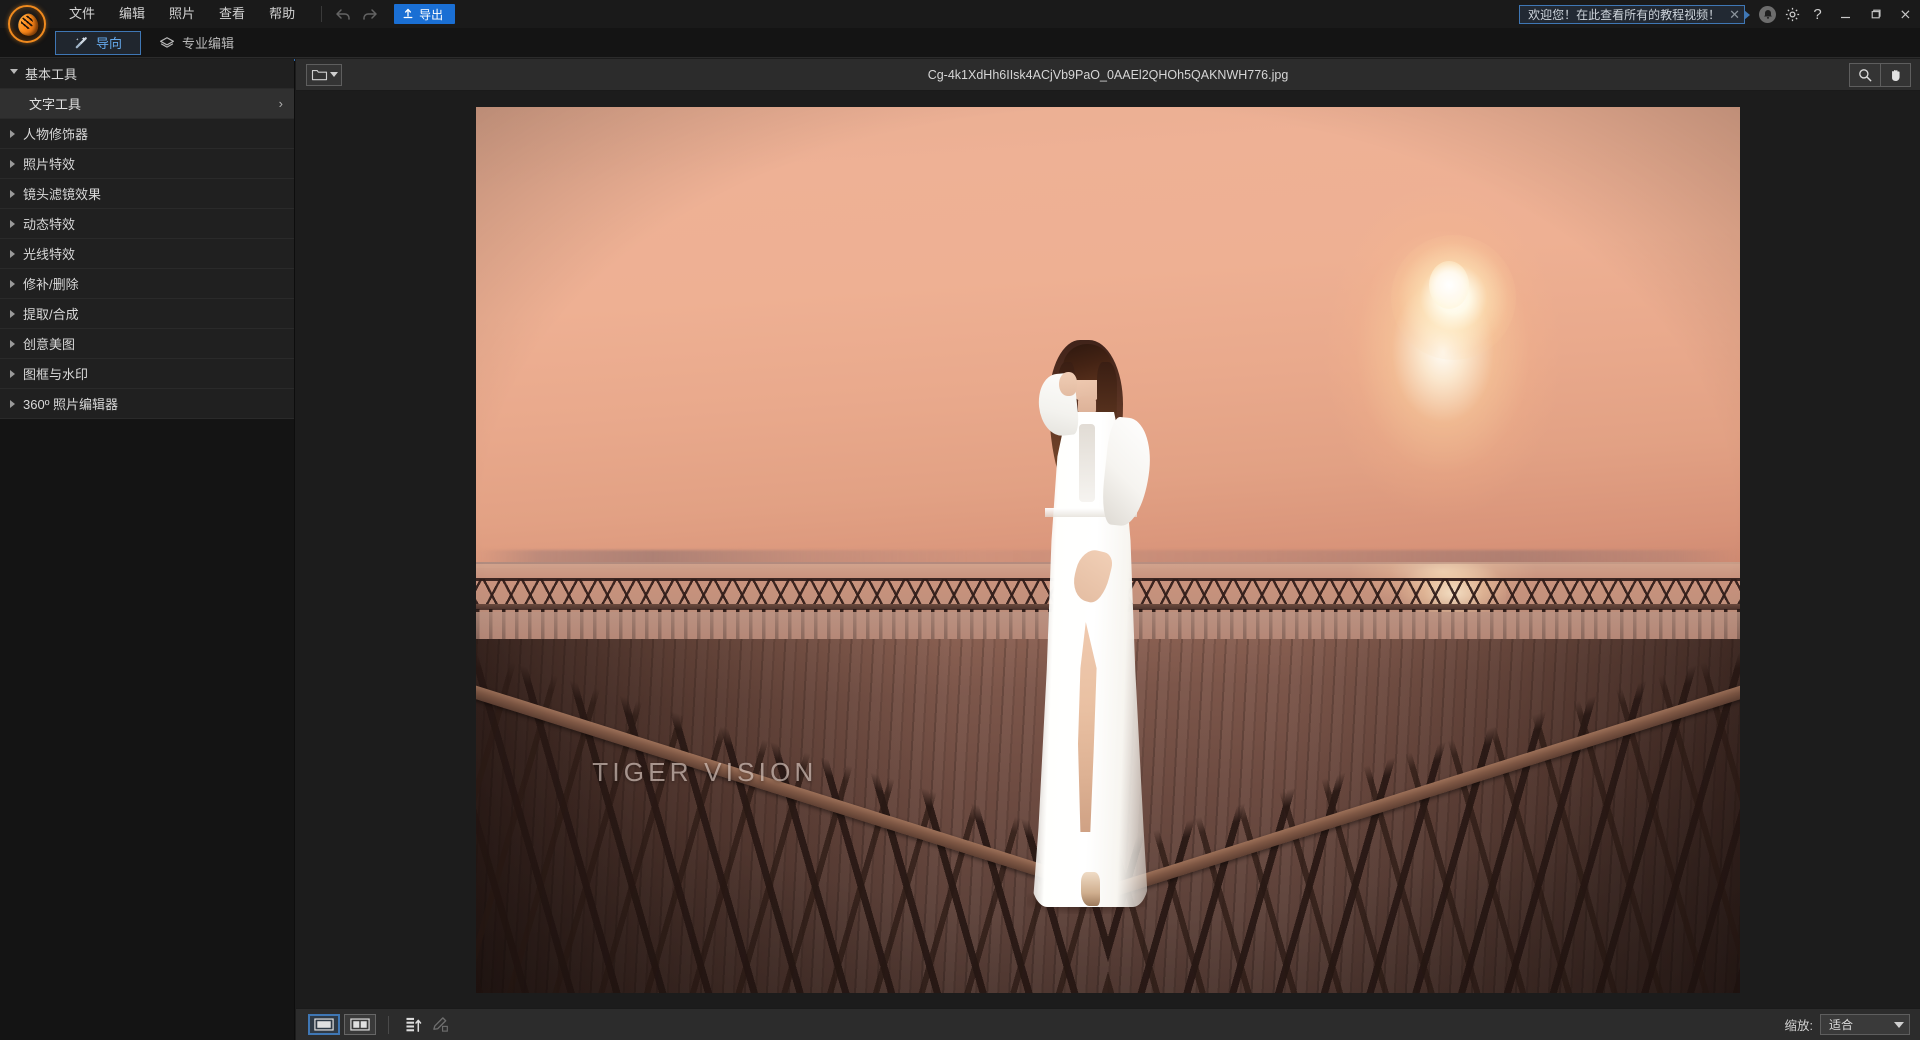 This screenshot has height=1040, width=1920. What do you see at coordinates (56, 374) in the screenshot?
I see `sidebar-label: 图框与水印` at bounding box center [56, 374].